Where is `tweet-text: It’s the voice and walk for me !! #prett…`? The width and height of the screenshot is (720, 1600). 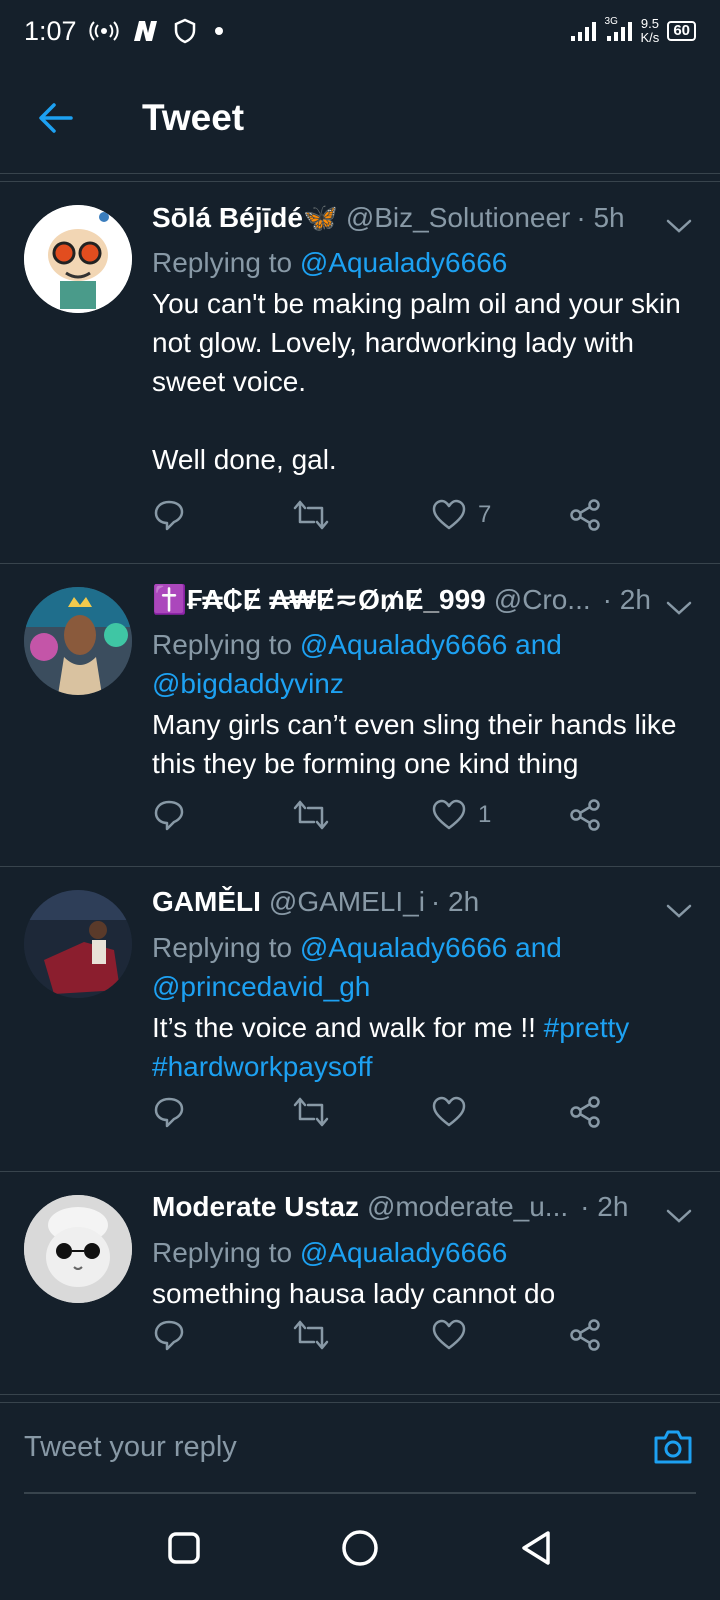
tweet-text: It’s the voice and walk for me !! #prett… is located at coordinates (424, 1047).